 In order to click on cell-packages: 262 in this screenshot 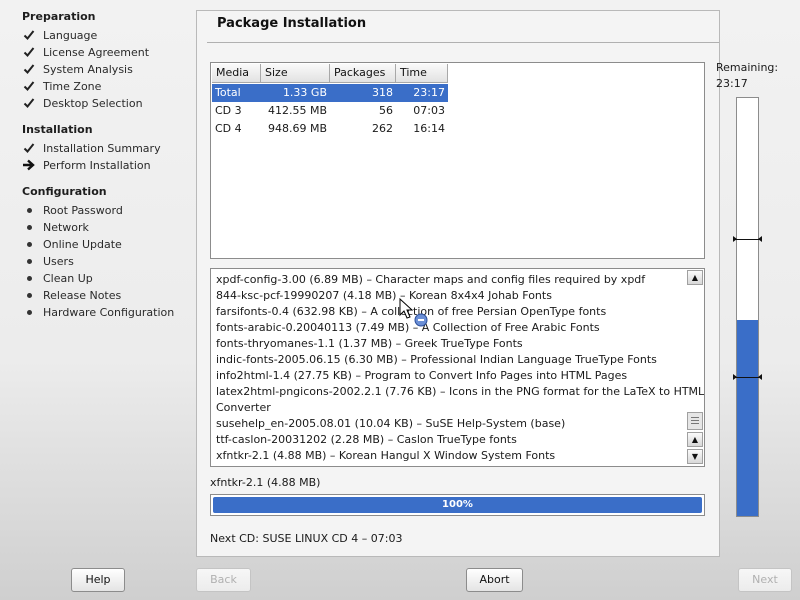, I will do `click(382, 128)`.